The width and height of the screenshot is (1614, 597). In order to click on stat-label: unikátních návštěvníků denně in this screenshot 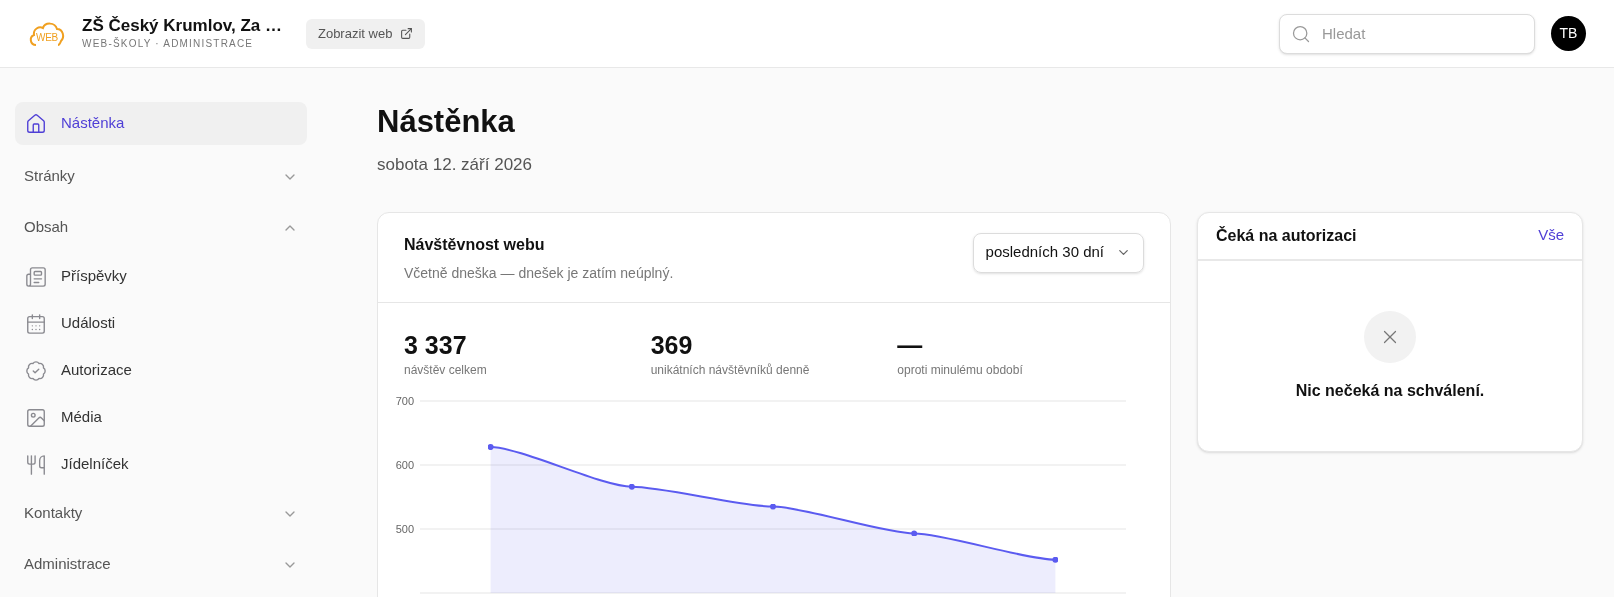, I will do `click(730, 370)`.